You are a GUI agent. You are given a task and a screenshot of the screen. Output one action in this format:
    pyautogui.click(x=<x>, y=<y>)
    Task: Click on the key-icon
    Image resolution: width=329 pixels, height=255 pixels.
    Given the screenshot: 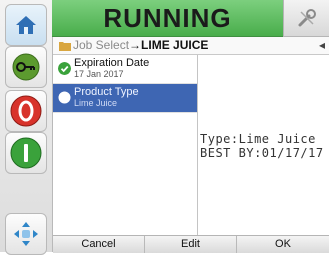 What is the action you would take?
    pyautogui.click(x=26, y=67)
    